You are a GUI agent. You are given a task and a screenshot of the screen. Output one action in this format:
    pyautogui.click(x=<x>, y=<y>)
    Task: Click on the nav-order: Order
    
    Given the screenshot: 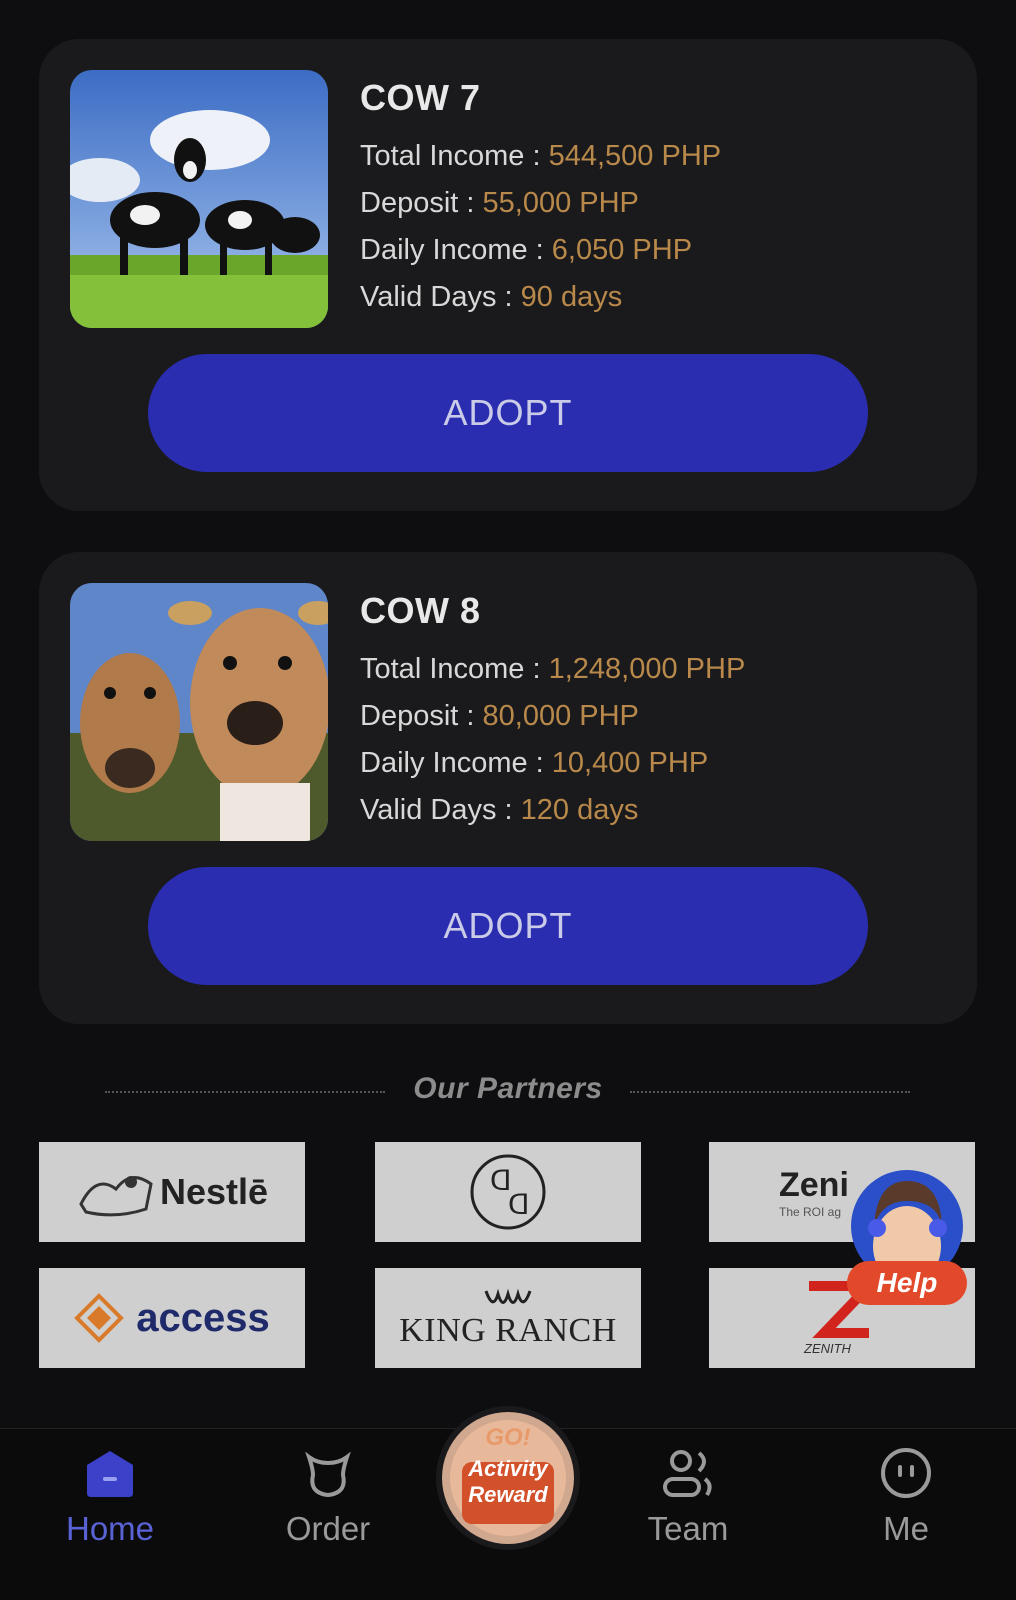 What is the action you would take?
    pyautogui.click(x=328, y=1497)
    